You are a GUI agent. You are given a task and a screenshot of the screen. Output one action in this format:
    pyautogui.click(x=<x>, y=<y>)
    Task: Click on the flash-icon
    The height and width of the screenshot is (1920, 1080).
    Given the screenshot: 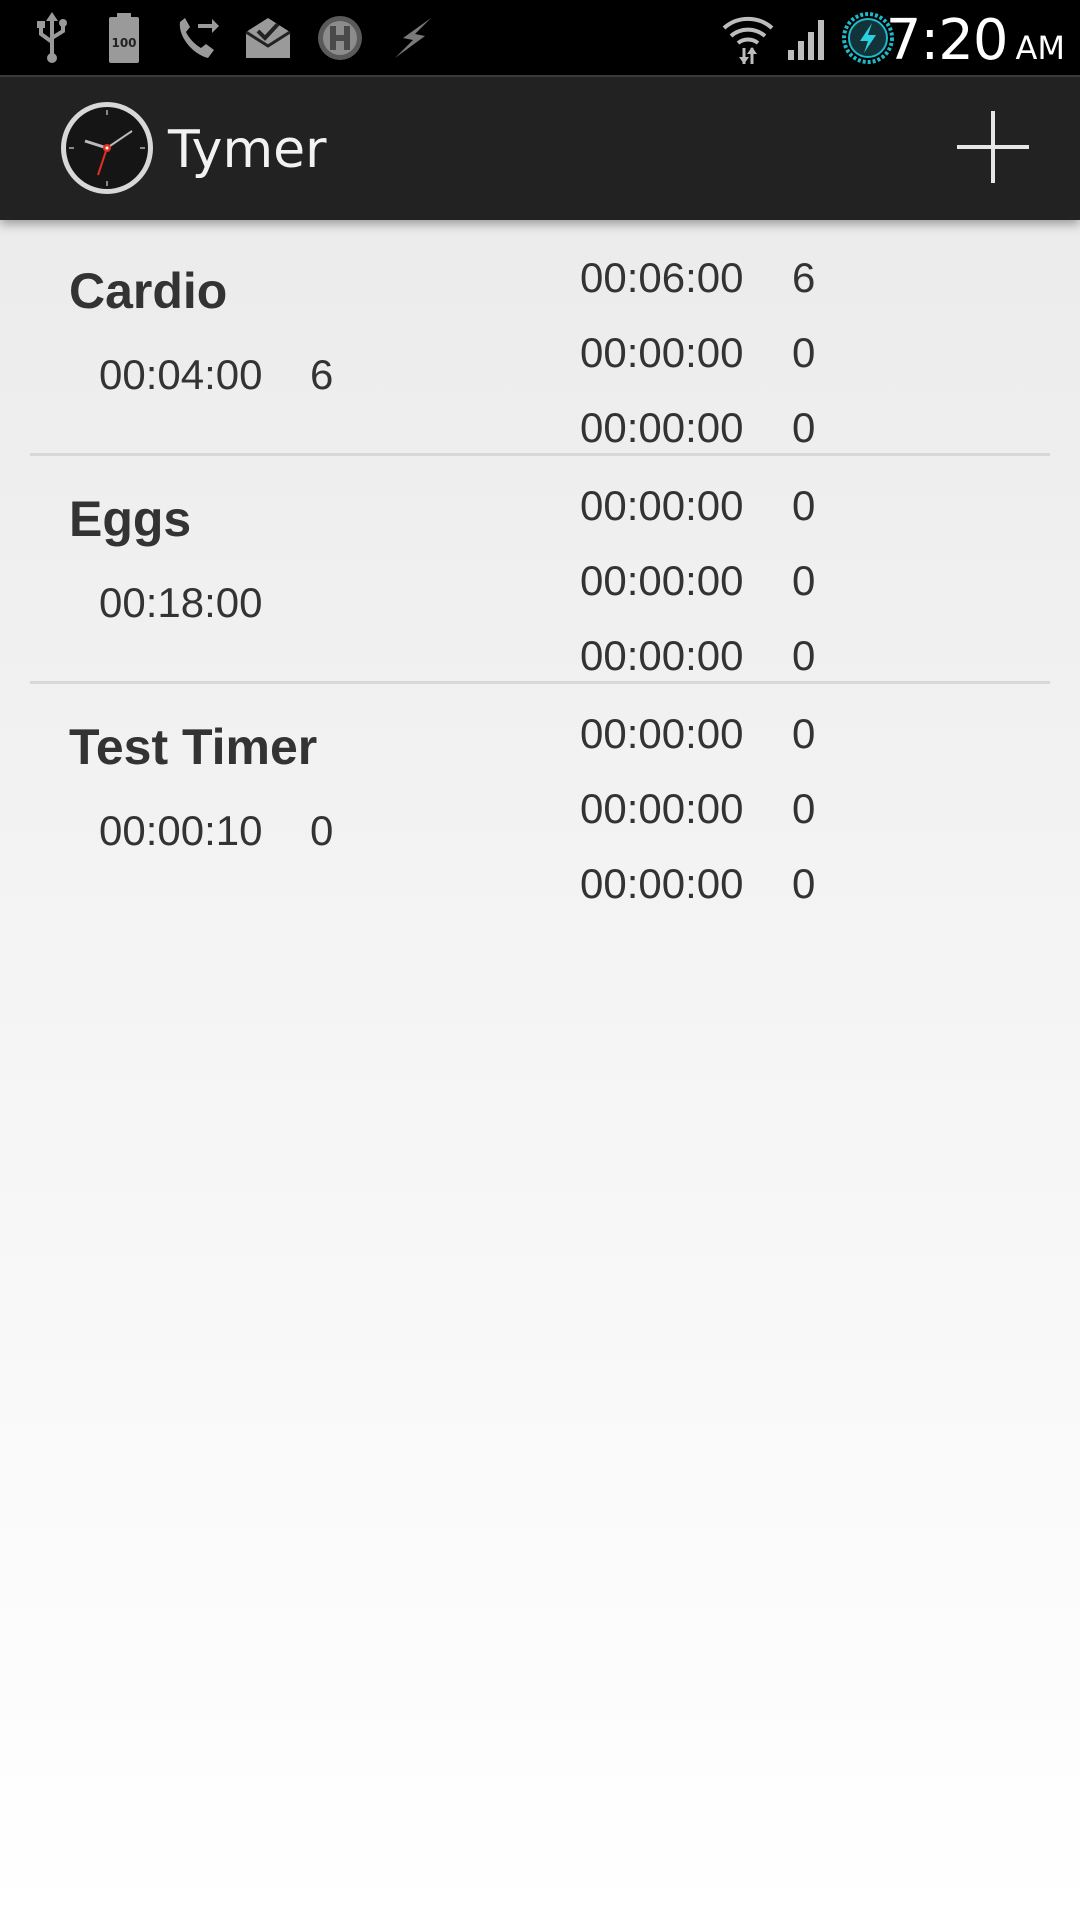 What is the action you would take?
    pyautogui.click(x=413, y=37)
    